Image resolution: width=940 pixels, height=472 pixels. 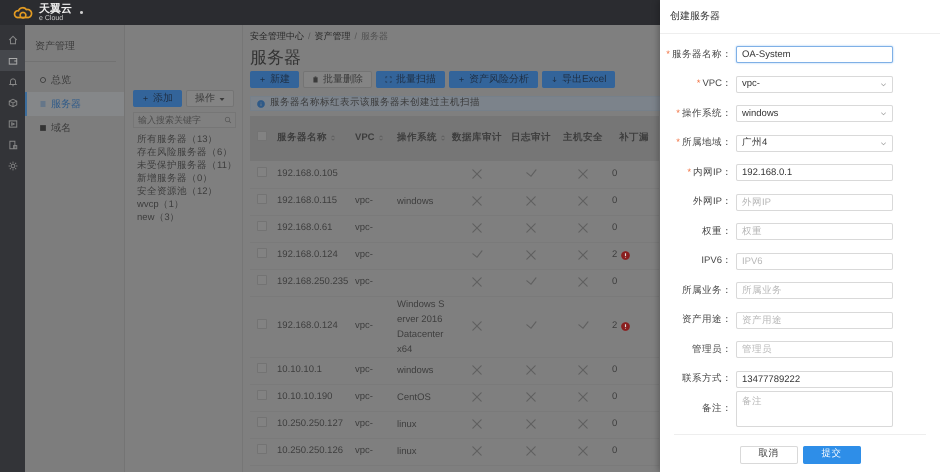 What do you see at coordinates (814, 113) in the screenshot?
I see `select-field: windows` at bounding box center [814, 113].